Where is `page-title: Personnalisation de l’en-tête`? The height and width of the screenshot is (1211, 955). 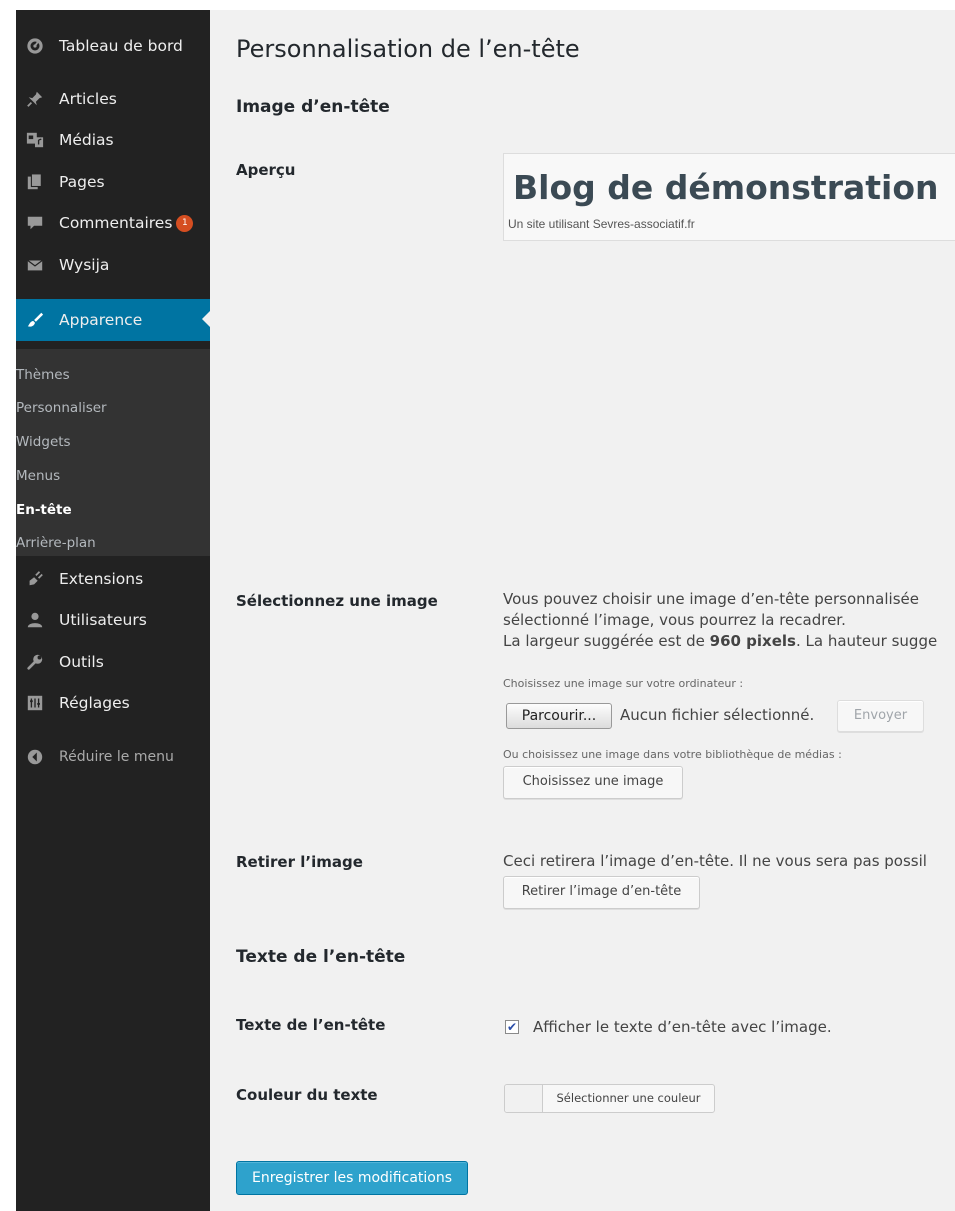 page-title: Personnalisation de l’en-tête is located at coordinates (408, 49).